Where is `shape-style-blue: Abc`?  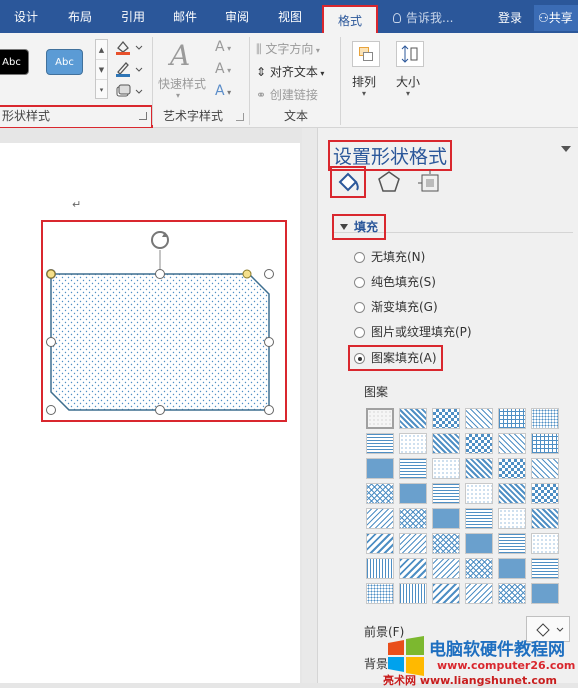
shape-style-blue: Abc is located at coordinates (64, 62).